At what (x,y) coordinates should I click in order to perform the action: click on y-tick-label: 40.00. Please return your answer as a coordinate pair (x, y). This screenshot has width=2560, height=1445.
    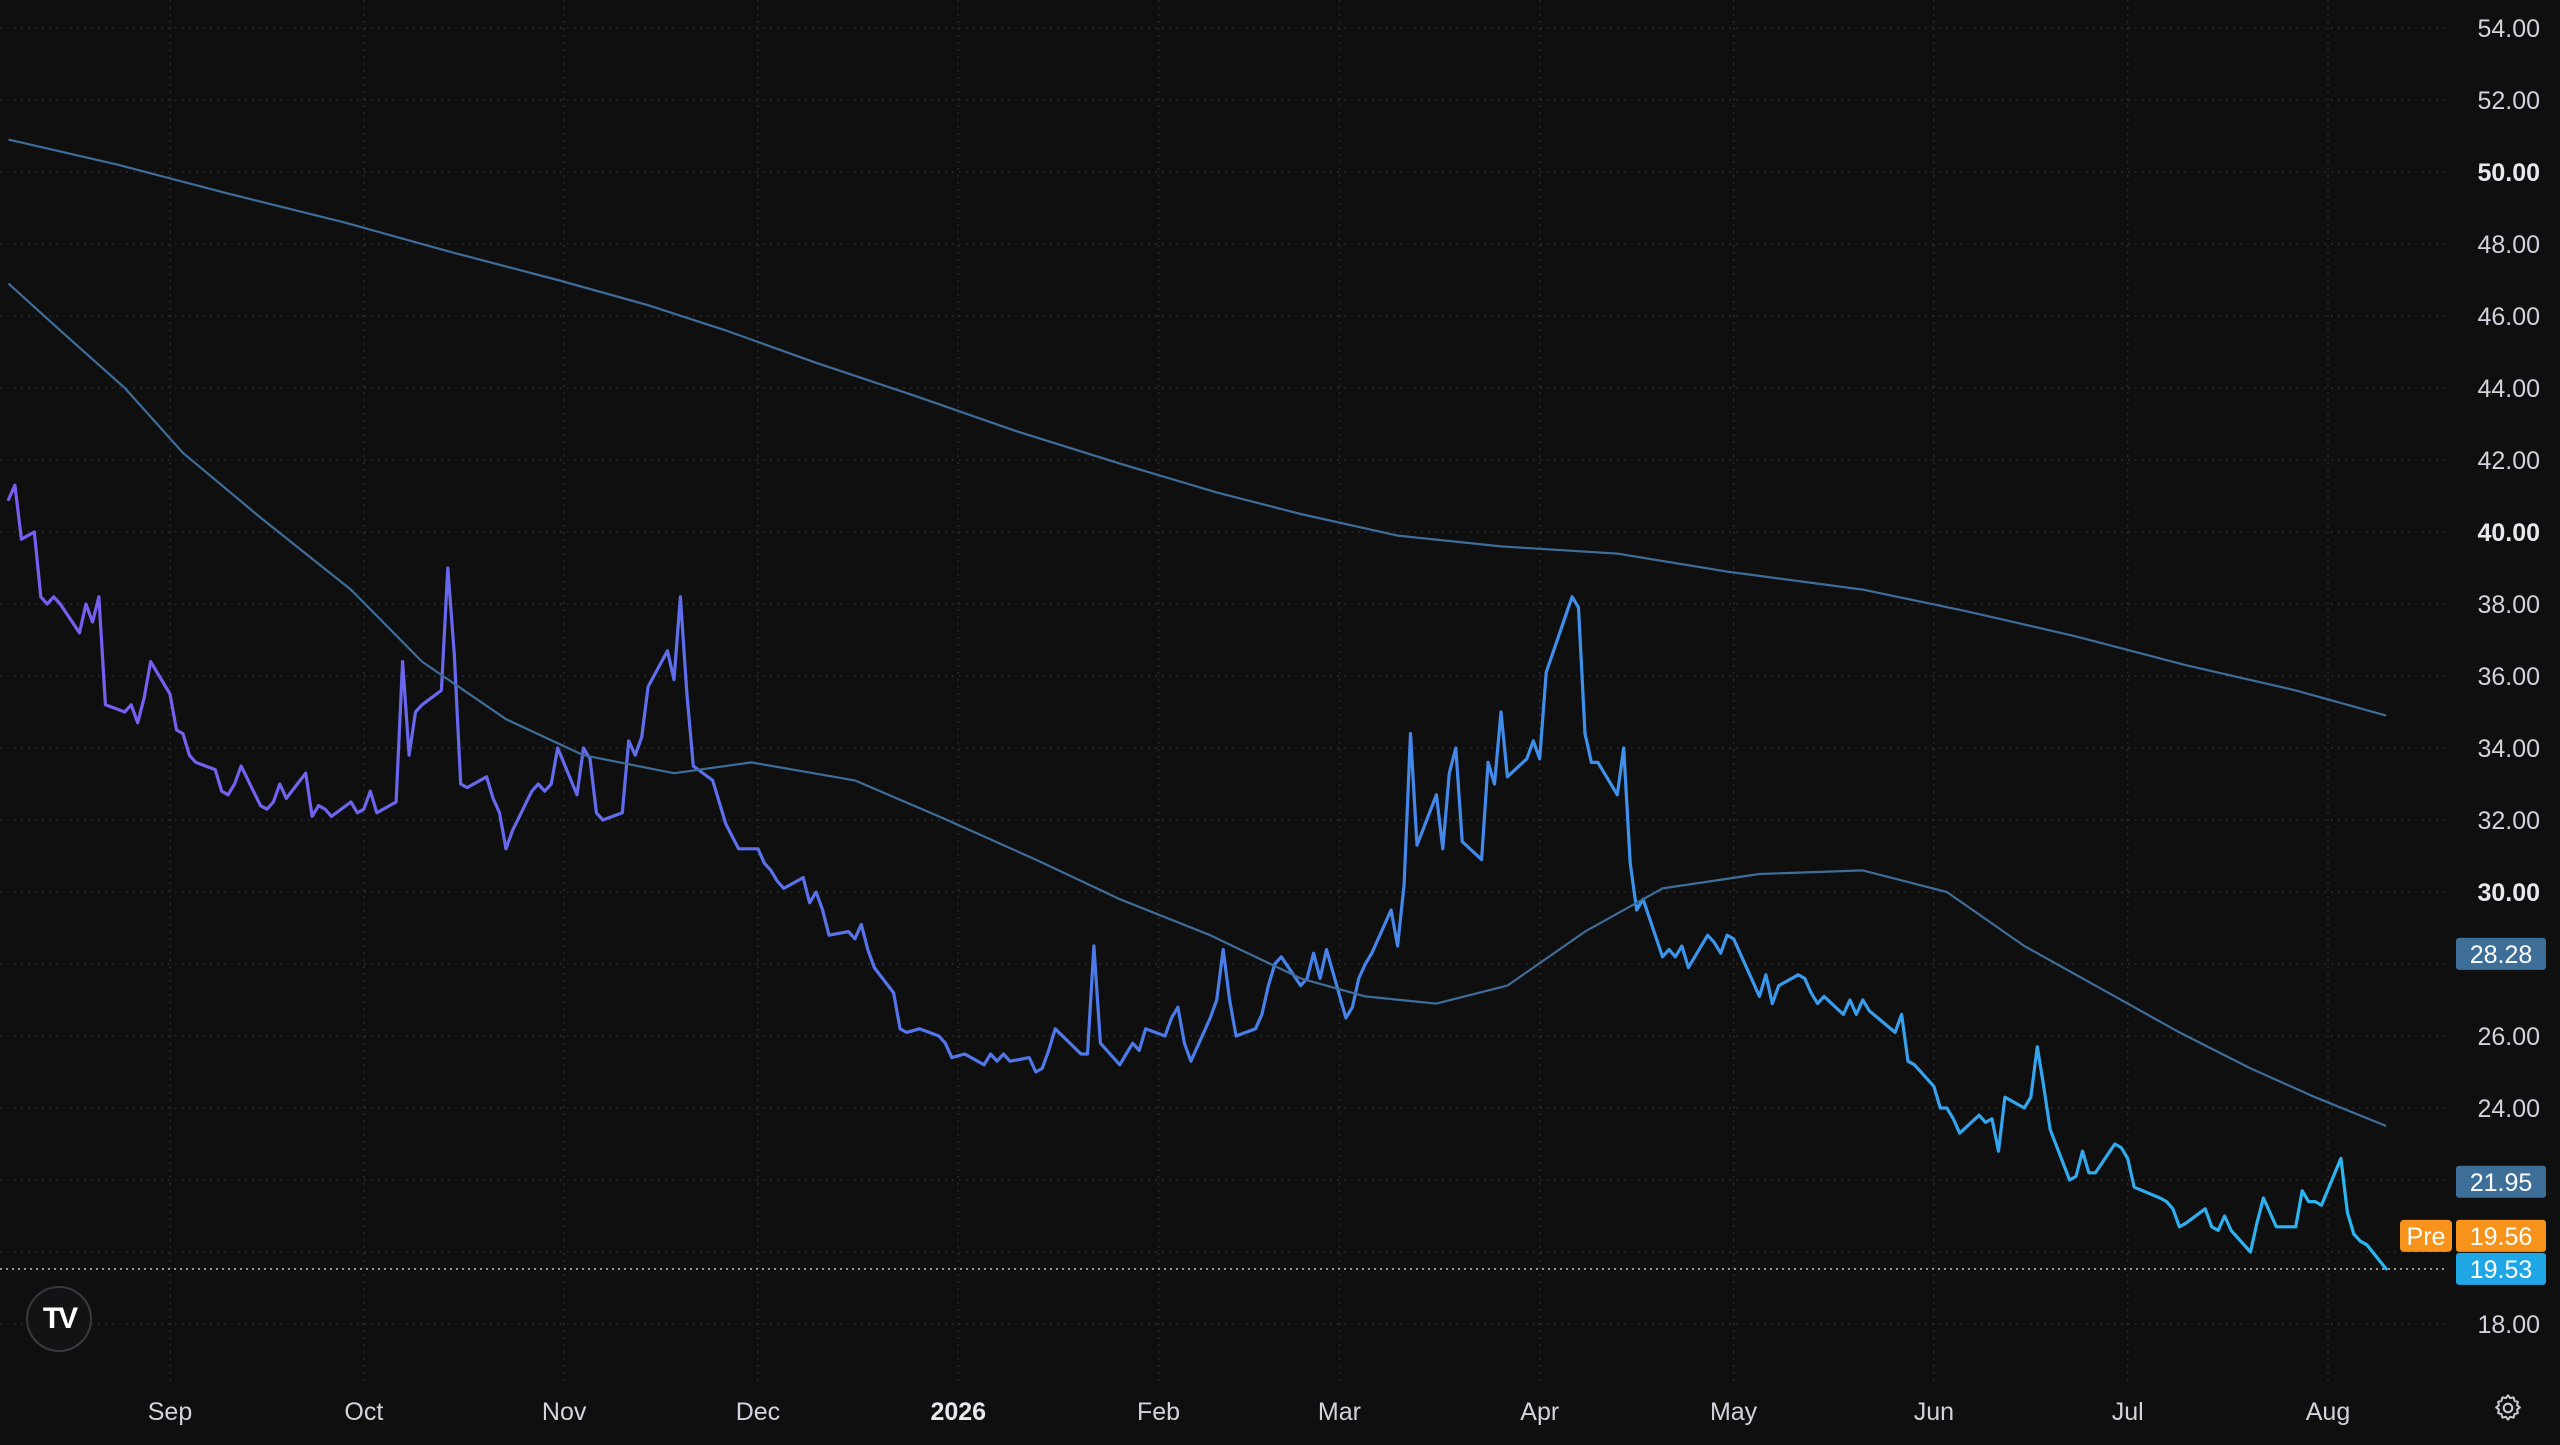
    Looking at the image, I should click on (2508, 533).